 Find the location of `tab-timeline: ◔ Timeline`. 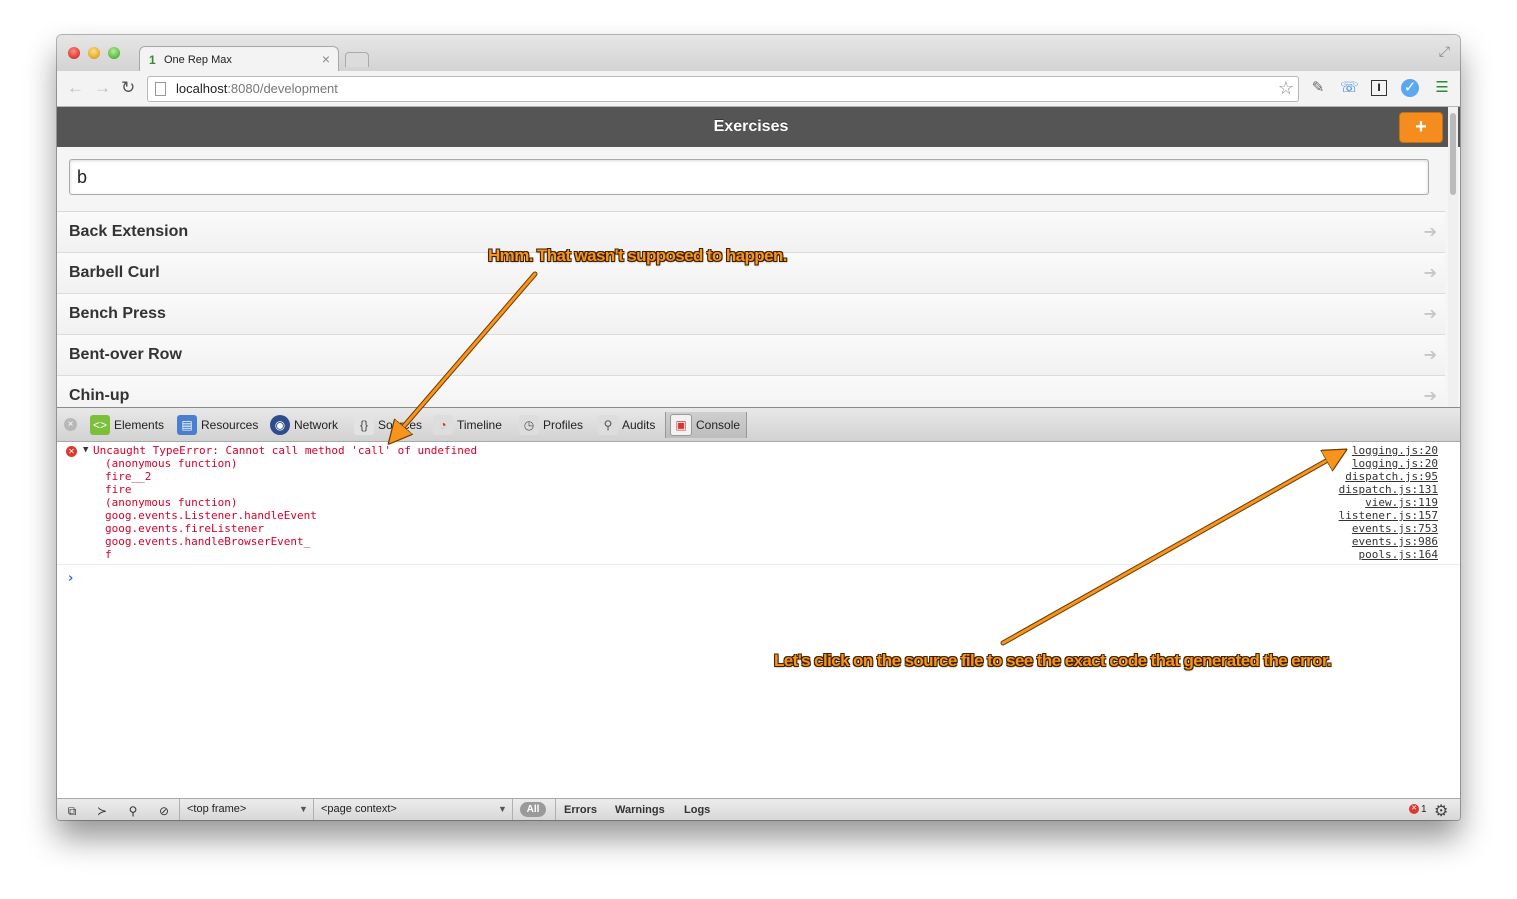

tab-timeline: ◔ Timeline is located at coordinates (467, 425).